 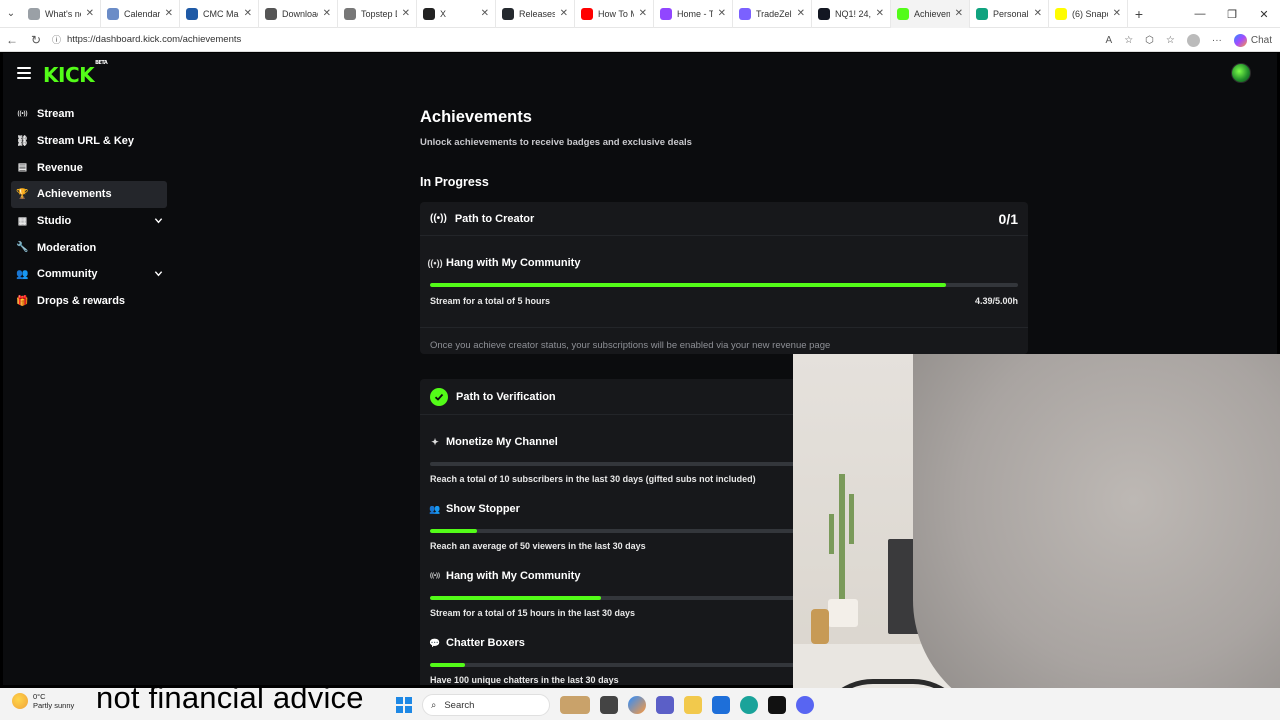 I want to click on achievement-desc-row: Stream for a total of 5 hours 4.39/5.00h, so click(x=724, y=301).